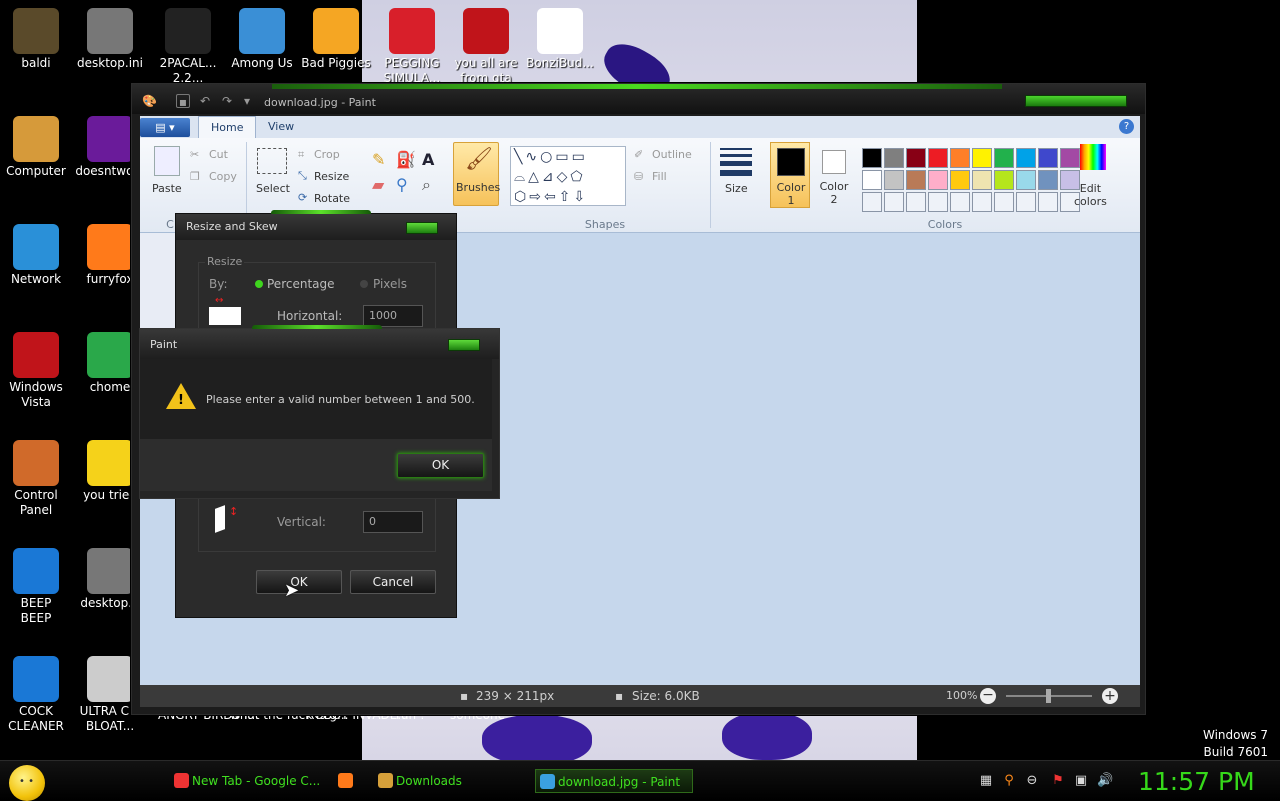  I want to click on desktop-icon: desktop.ini, so click(110, 36).